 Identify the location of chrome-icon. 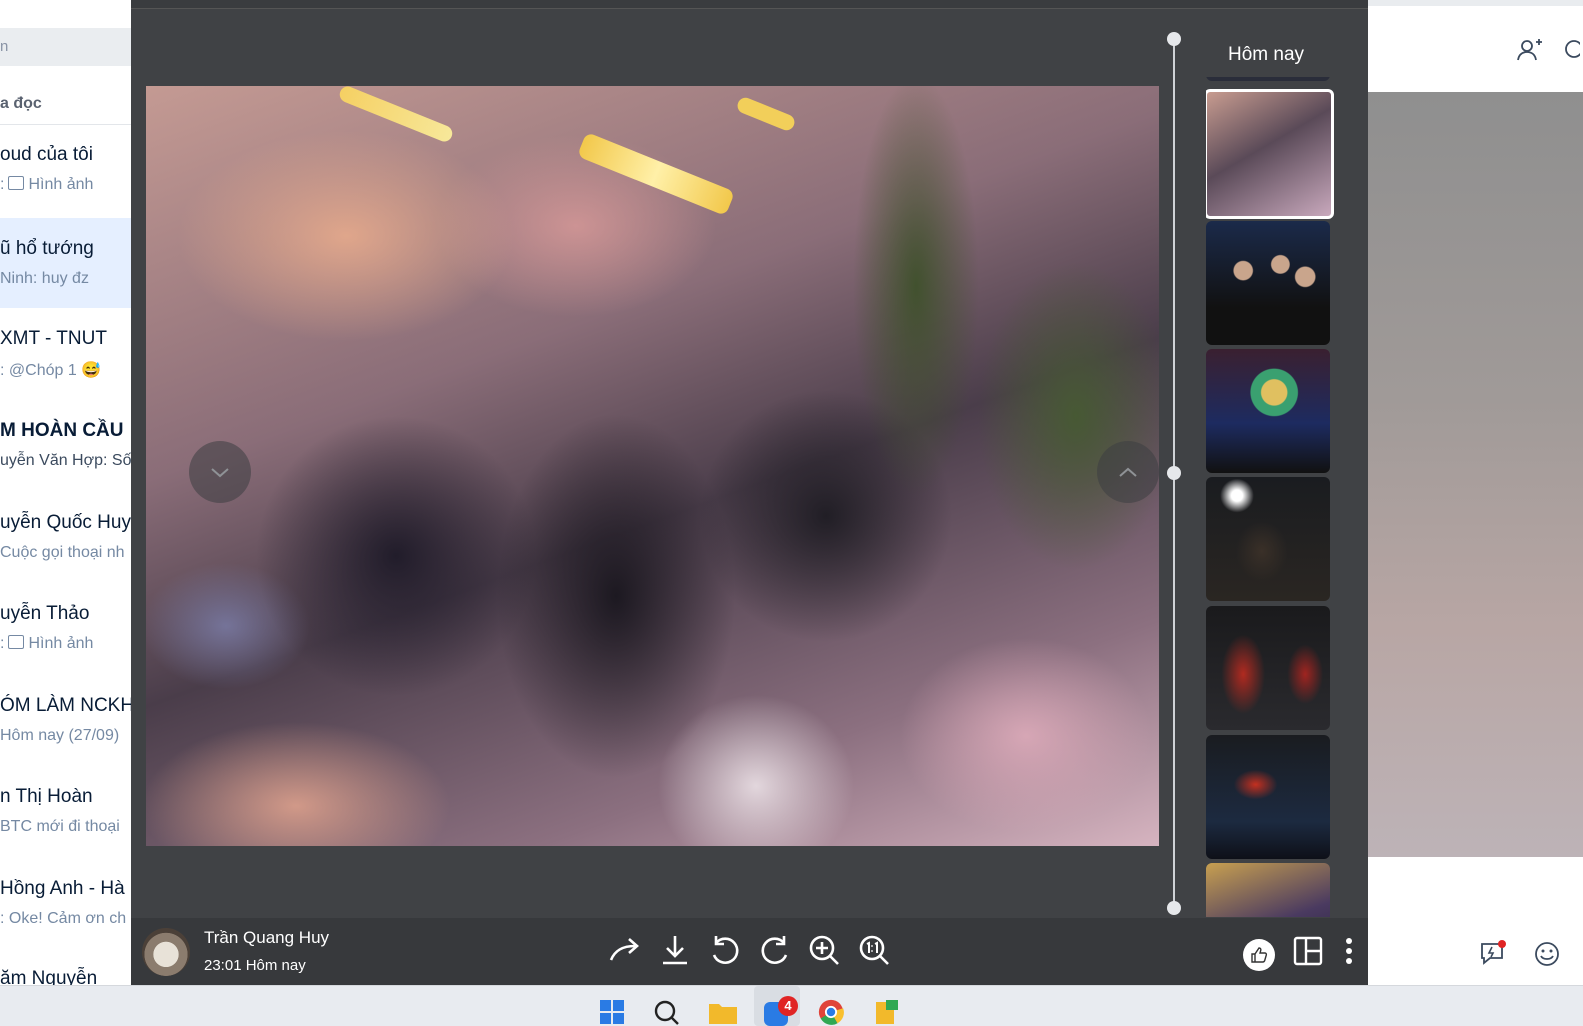
(831, 1012).